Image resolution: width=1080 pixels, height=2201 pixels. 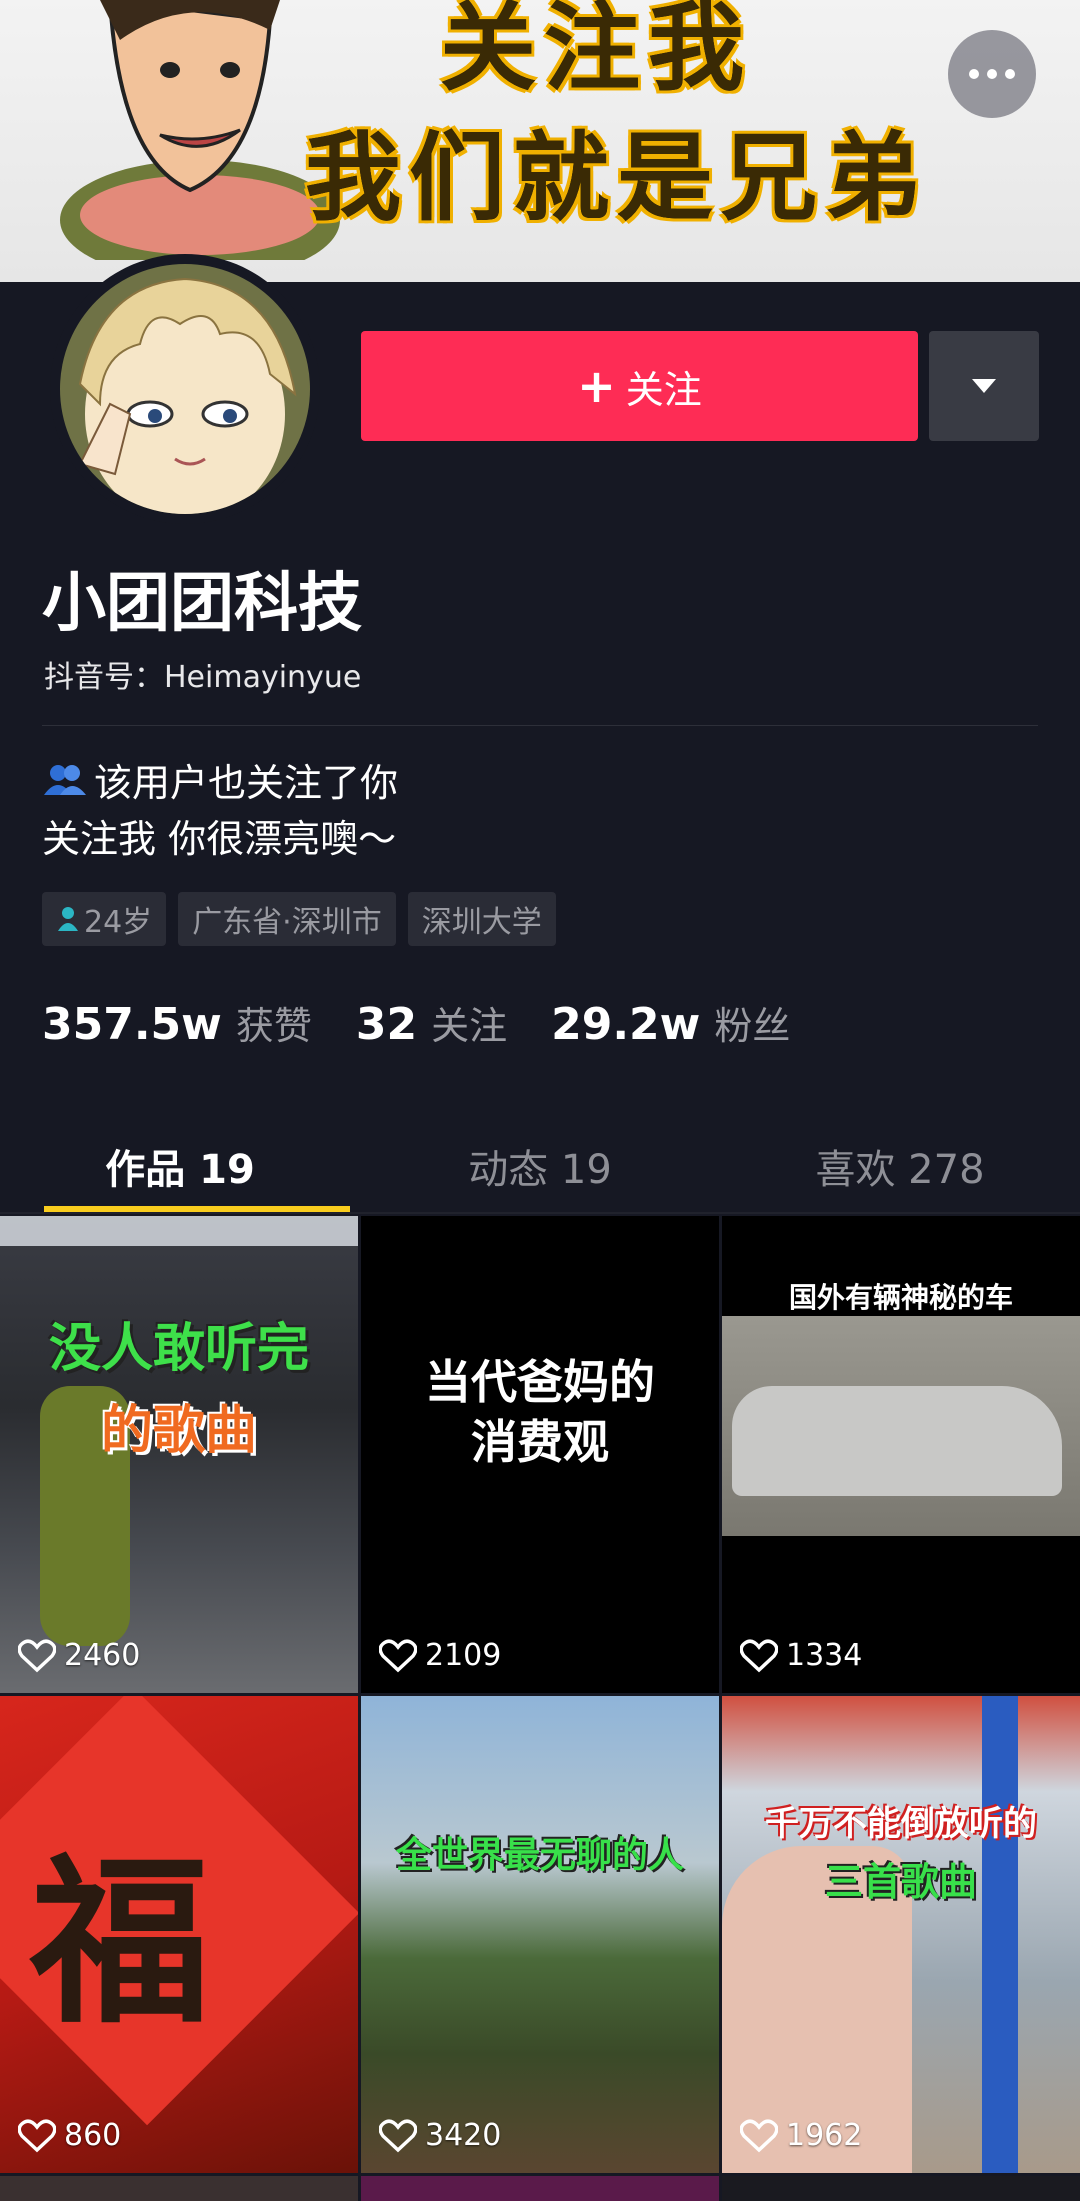 I want to click on divider, so click(x=540, y=725).